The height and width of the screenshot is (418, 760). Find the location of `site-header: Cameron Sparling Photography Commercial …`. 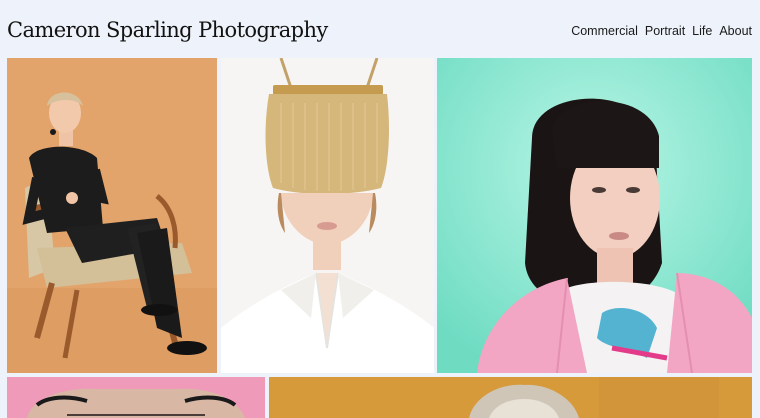

site-header: Cameron Sparling Photography Commercial … is located at coordinates (380, 28).